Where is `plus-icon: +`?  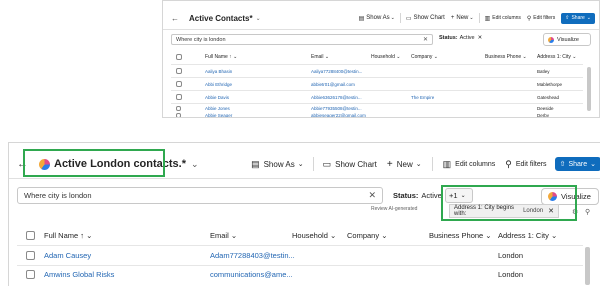
plus-icon: + is located at coordinates (389, 164).